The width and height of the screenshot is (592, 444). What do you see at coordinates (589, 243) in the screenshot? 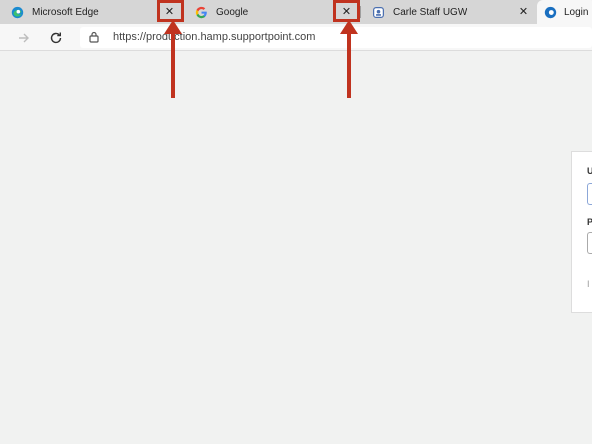
I see `password-field` at bounding box center [589, 243].